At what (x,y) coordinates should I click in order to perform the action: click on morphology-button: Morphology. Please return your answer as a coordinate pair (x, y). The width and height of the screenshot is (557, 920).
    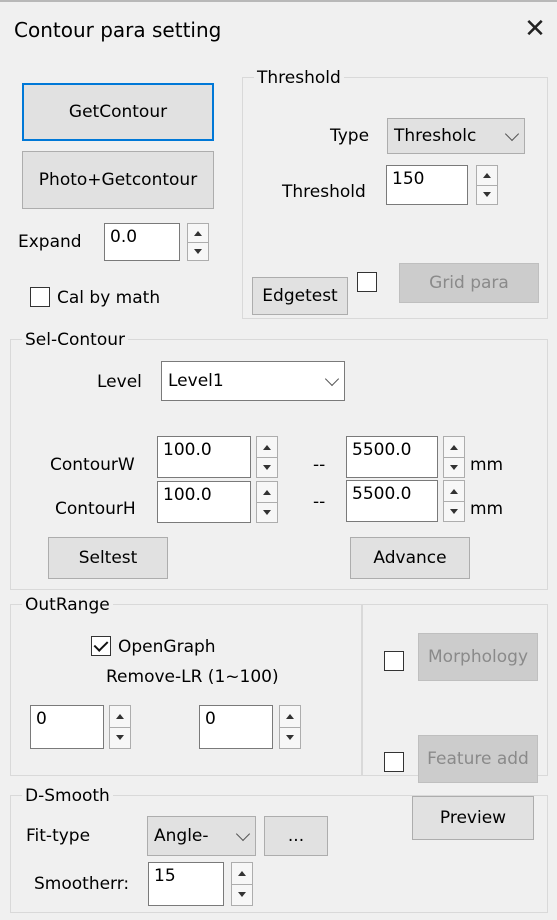
    Looking at the image, I should click on (478, 657).